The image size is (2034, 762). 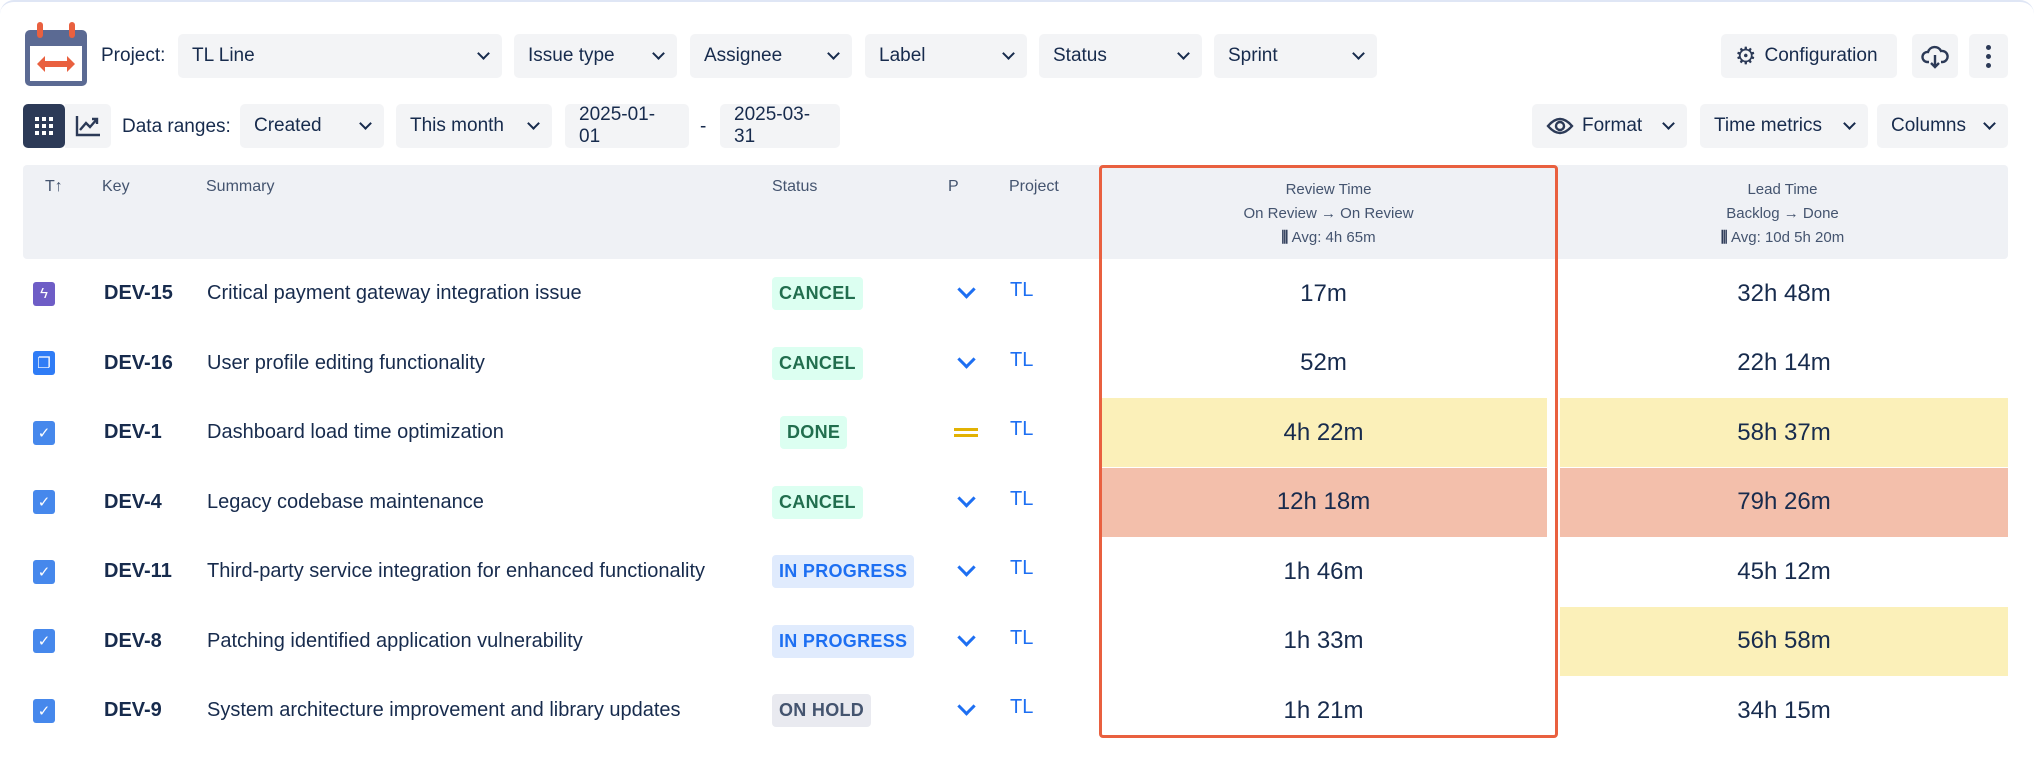 What do you see at coordinates (240, 187) in the screenshot?
I see `col-summary-header: Summary` at bounding box center [240, 187].